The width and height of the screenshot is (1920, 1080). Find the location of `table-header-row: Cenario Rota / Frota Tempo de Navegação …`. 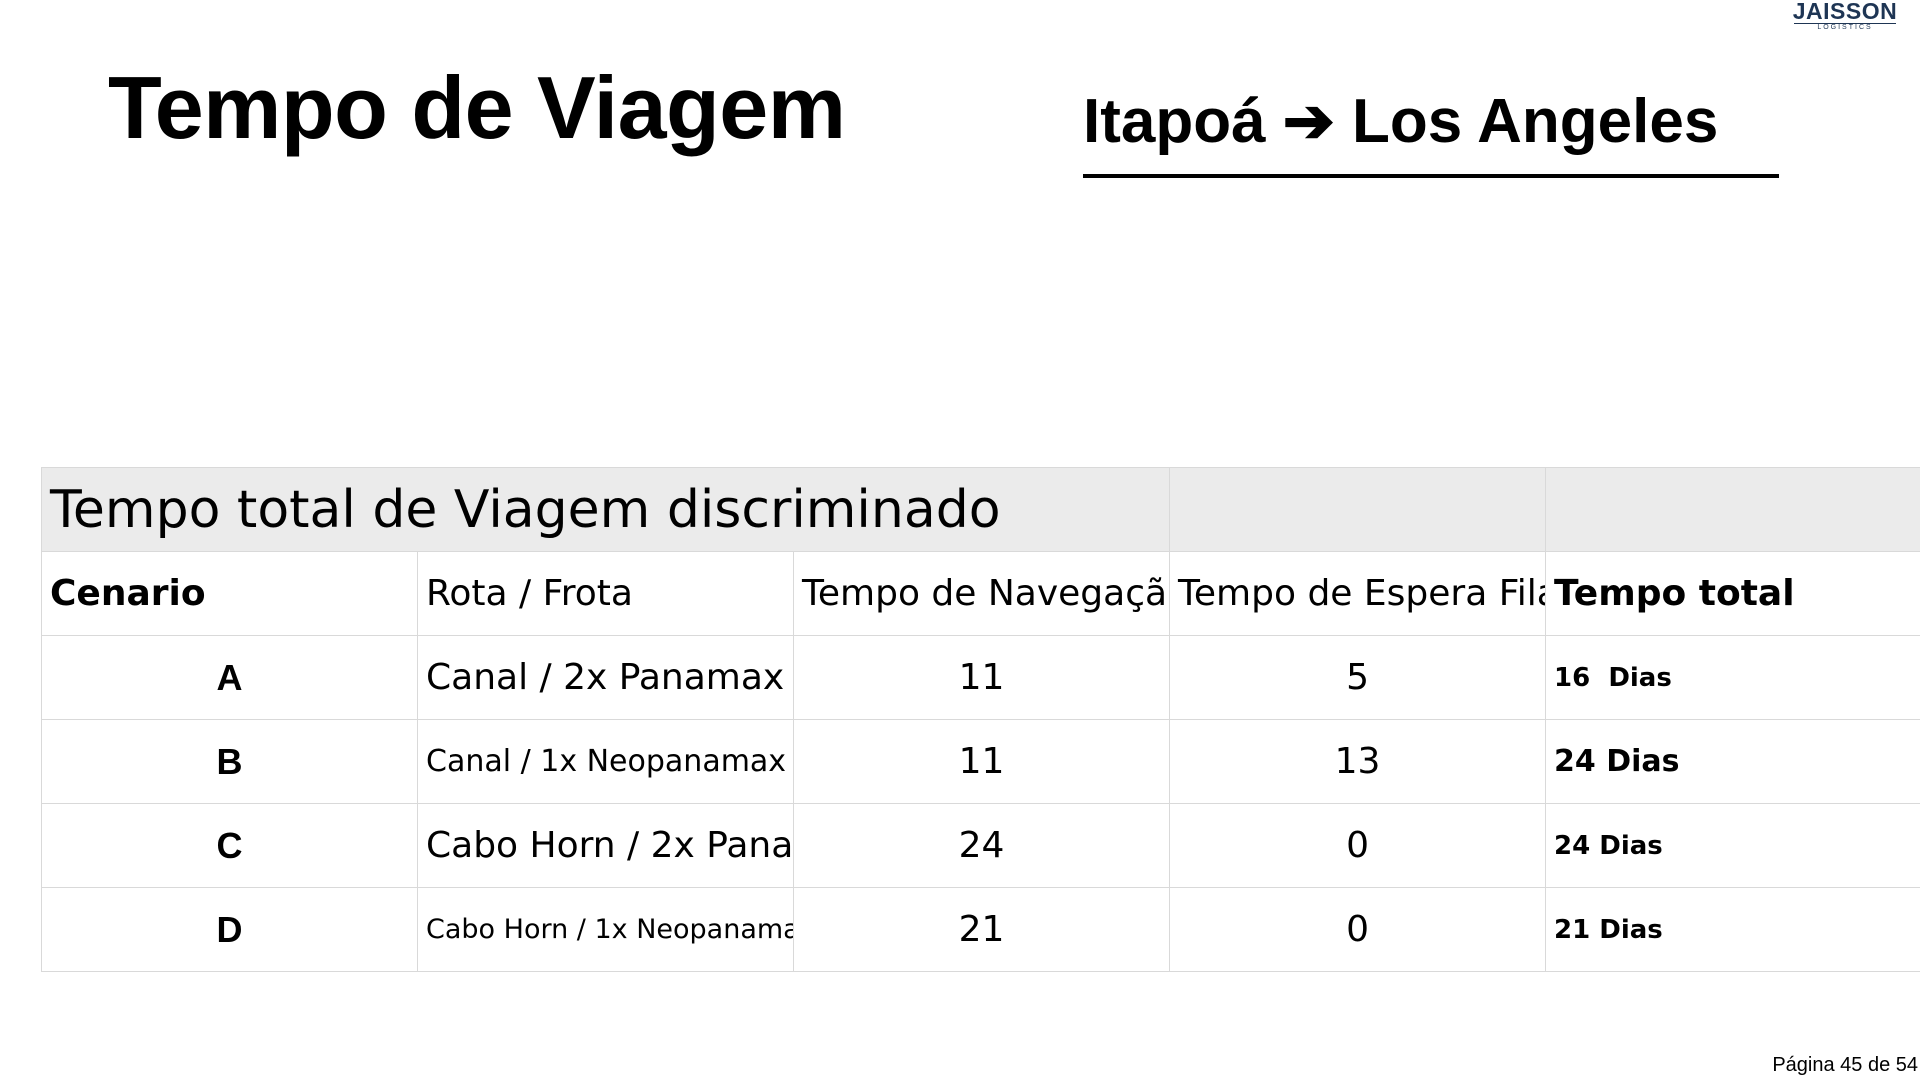

table-header-row: Cenario Rota / Frota Tempo de Navegação … is located at coordinates (980, 593).